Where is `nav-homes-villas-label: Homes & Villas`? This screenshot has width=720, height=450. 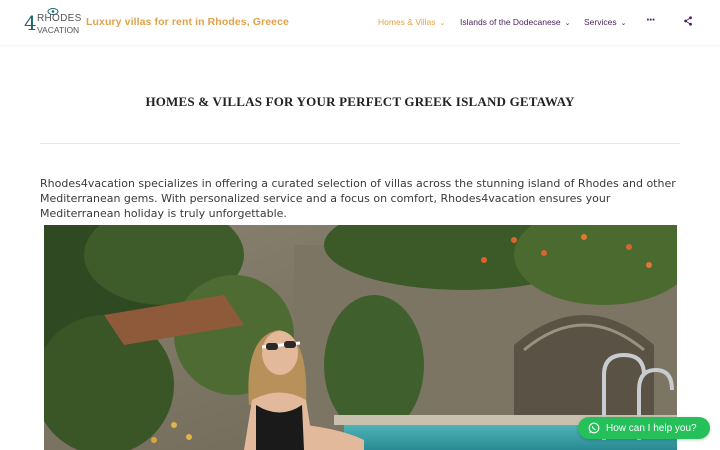
nav-homes-villas-label: Homes & Villas is located at coordinates (407, 22).